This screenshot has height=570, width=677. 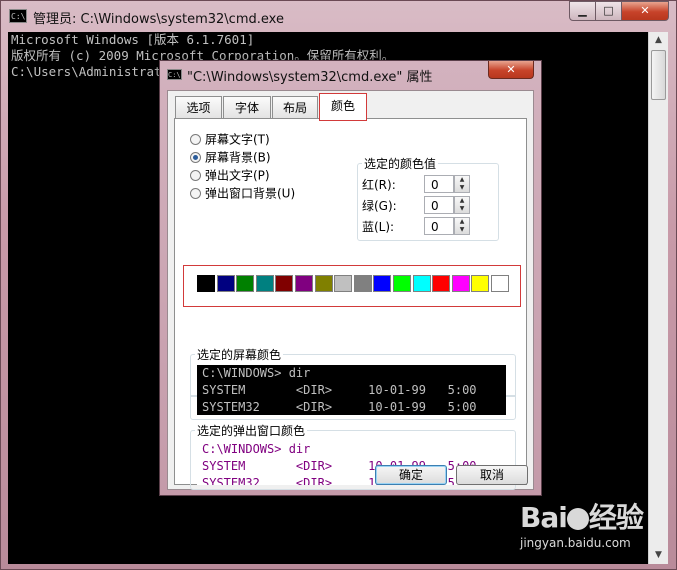 I want to click on tab-options: 选项, so click(x=198, y=107).